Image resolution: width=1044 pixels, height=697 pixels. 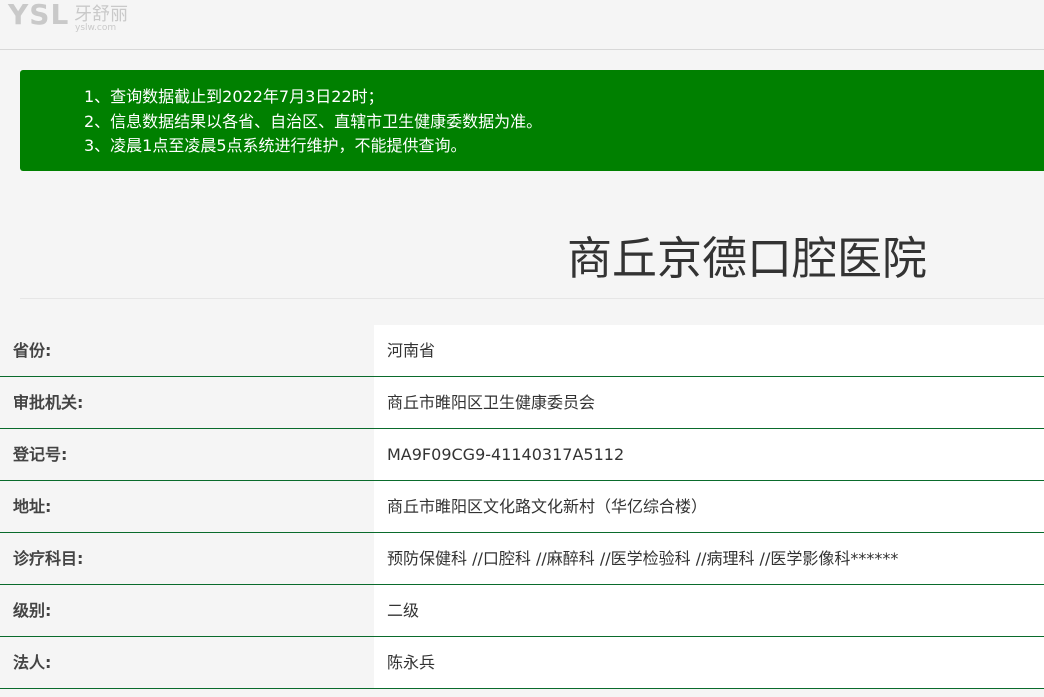 What do you see at coordinates (275, 145) in the screenshot?
I see `notice-line: 3、凌晨1点至凌晨5点系统进行维护，不能提供查询。` at bounding box center [275, 145].